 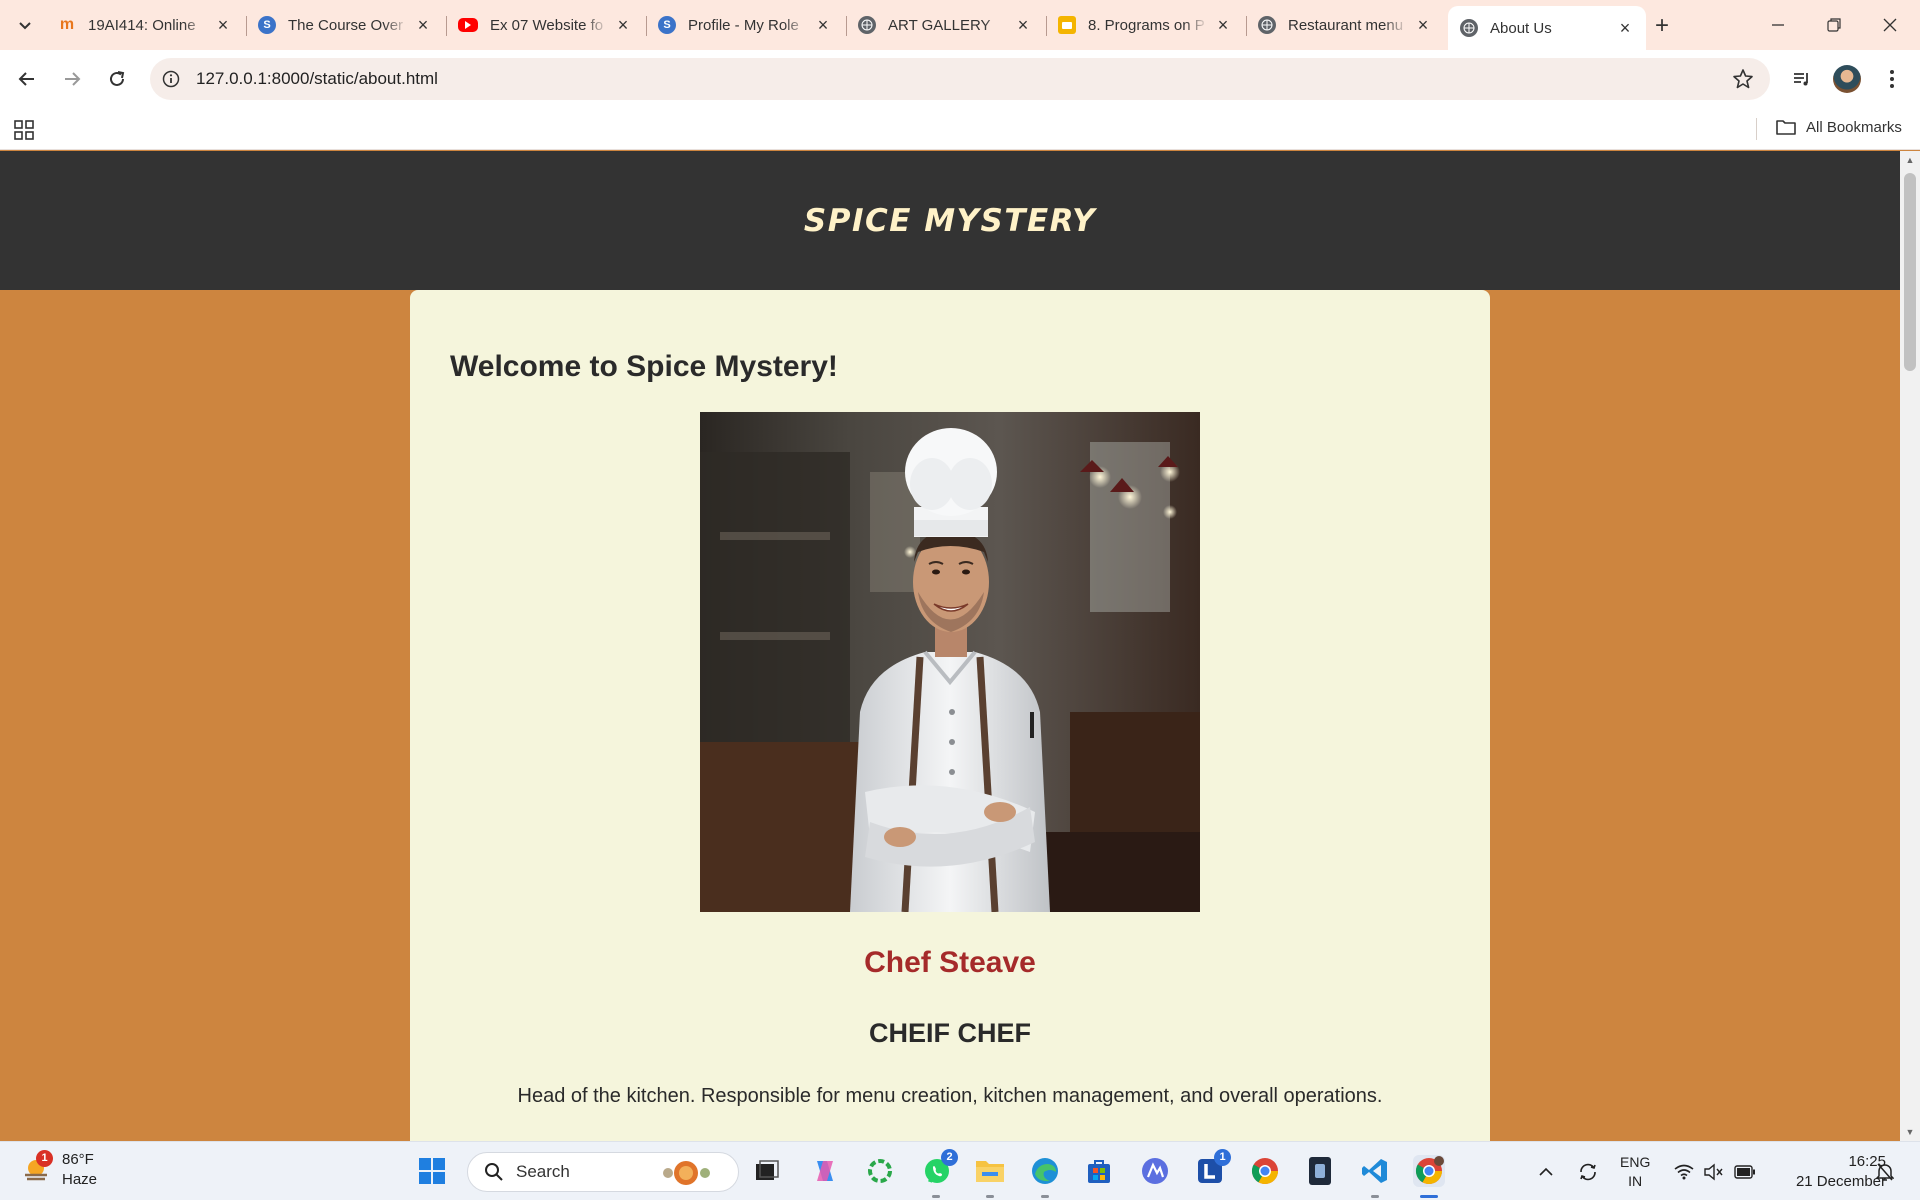 I want to click on site-header: SPICE MYSTERY, so click(x=950, y=220).